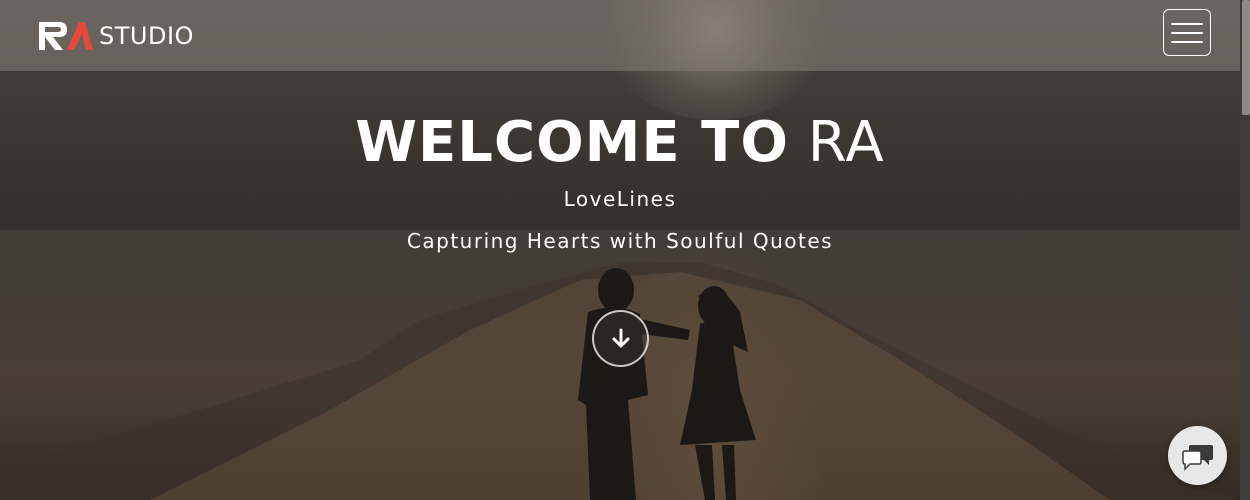 This screenshot has height=500, width=1250. What do you see at coordinates (620, 199) in the screenshot?
I see `hero-subtitle: LoveLines` at bounding box center [620, 199].